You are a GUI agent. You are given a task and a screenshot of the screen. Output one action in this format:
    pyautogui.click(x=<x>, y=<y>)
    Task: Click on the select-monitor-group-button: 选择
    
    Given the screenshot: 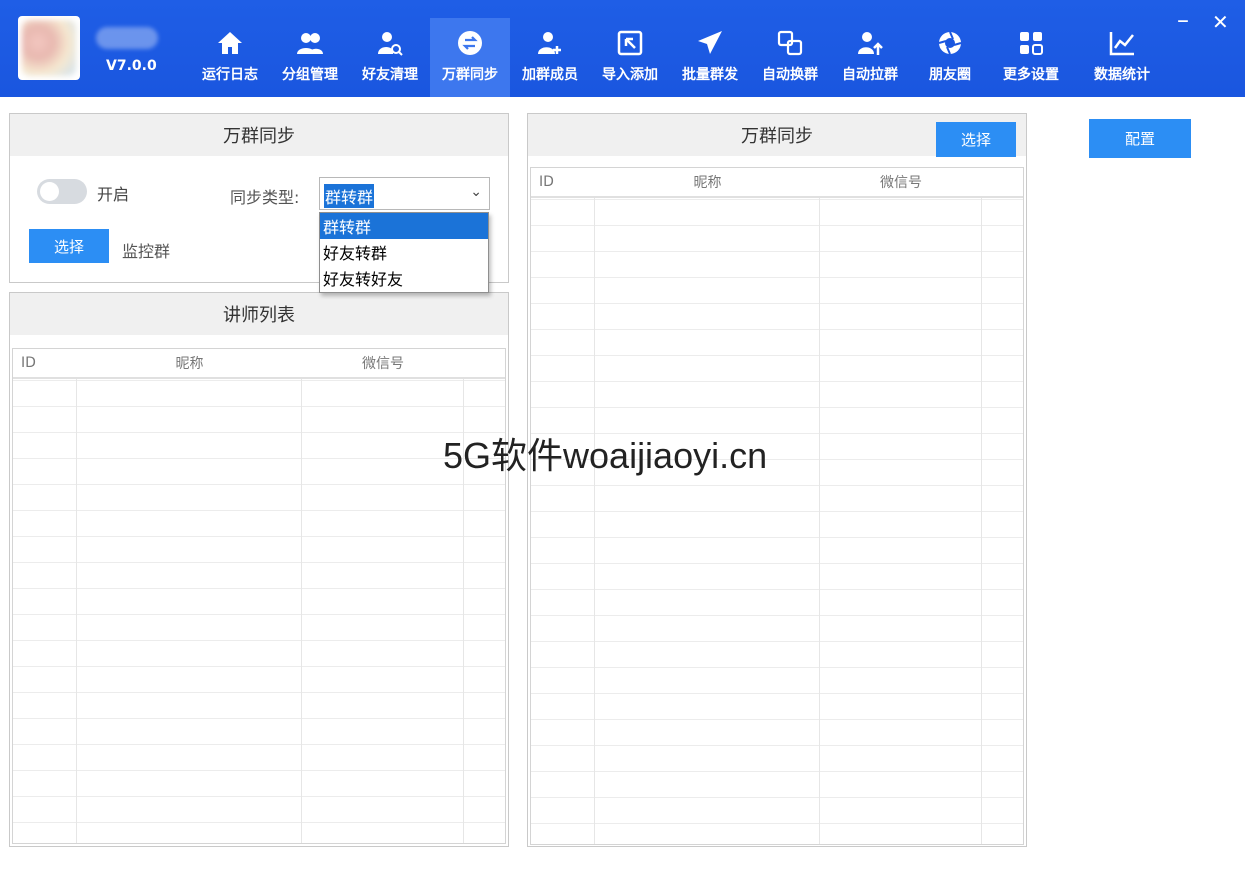 What is the action you would take?
    pyautogui.click(x=69, y=246)
    